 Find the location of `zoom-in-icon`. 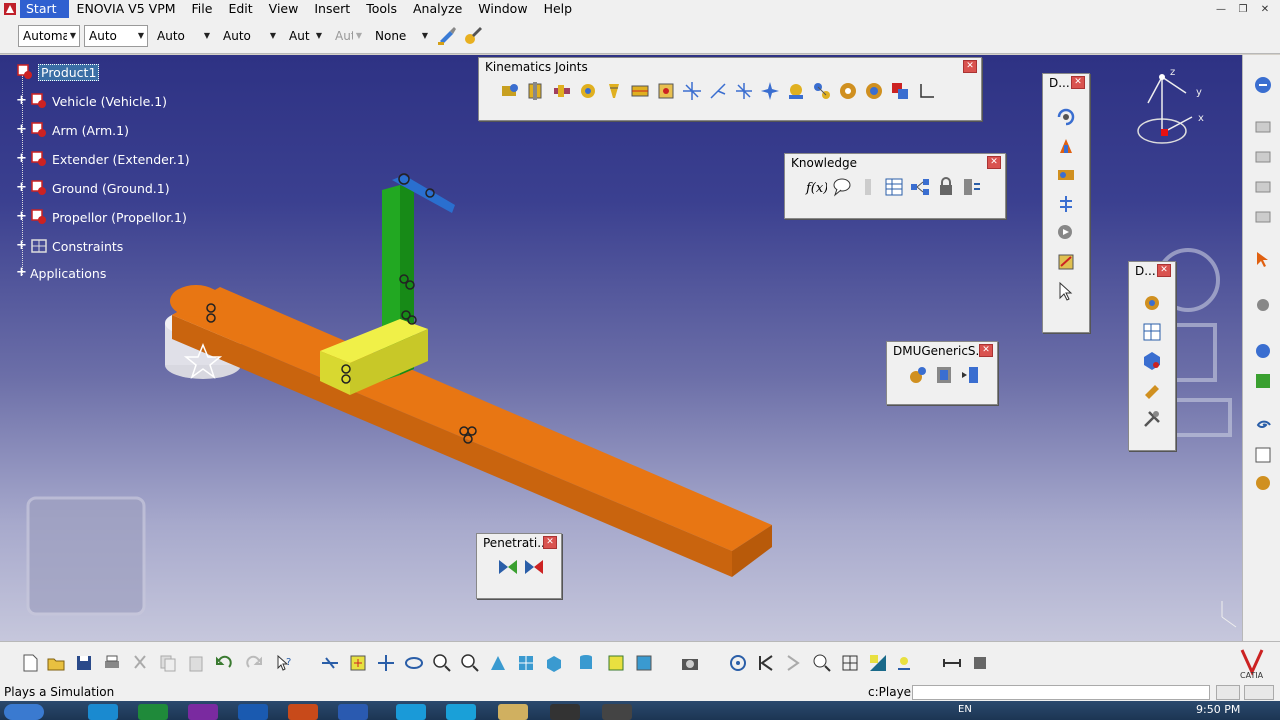

zoom-in-icon is located at coordinates (442, 663).